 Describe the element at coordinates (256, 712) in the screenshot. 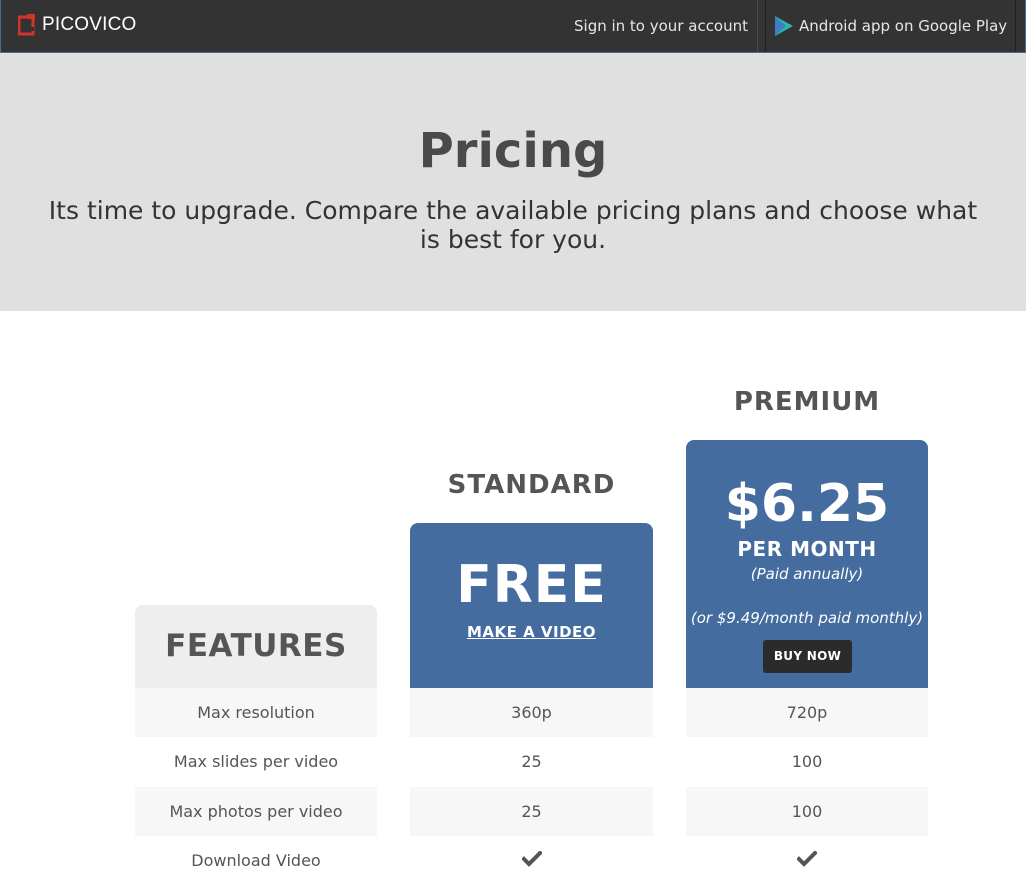

I see `feature-label: Max resolution` at that location.